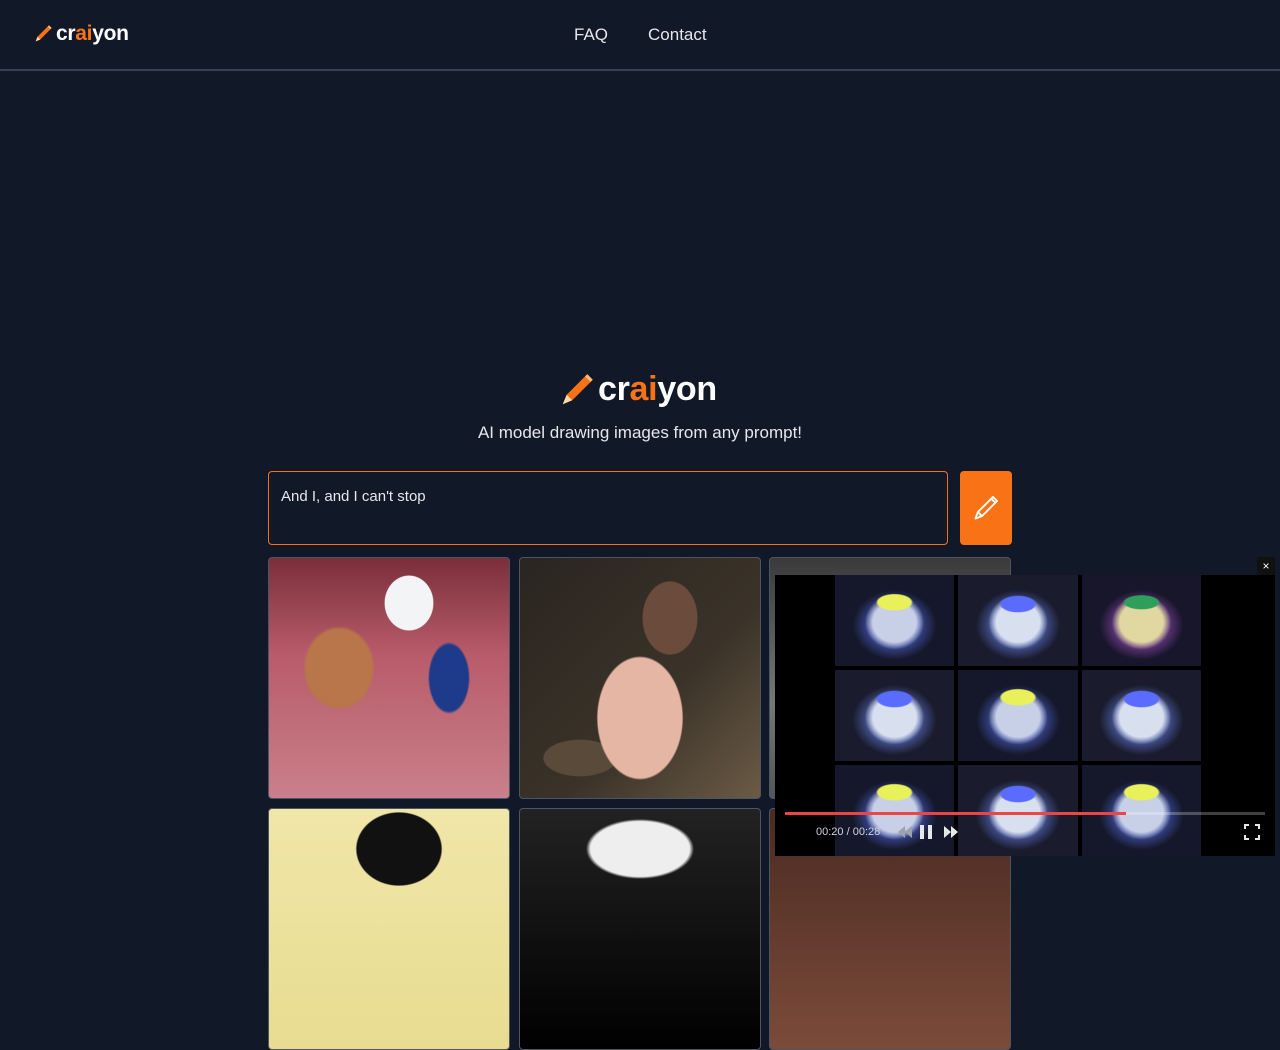 Image resolution: width=1280 pixels, height=1050 pixels. Describe the element at coordinates (1266, 566) in the screenshot. I see `video-close-button: ×` at that location.